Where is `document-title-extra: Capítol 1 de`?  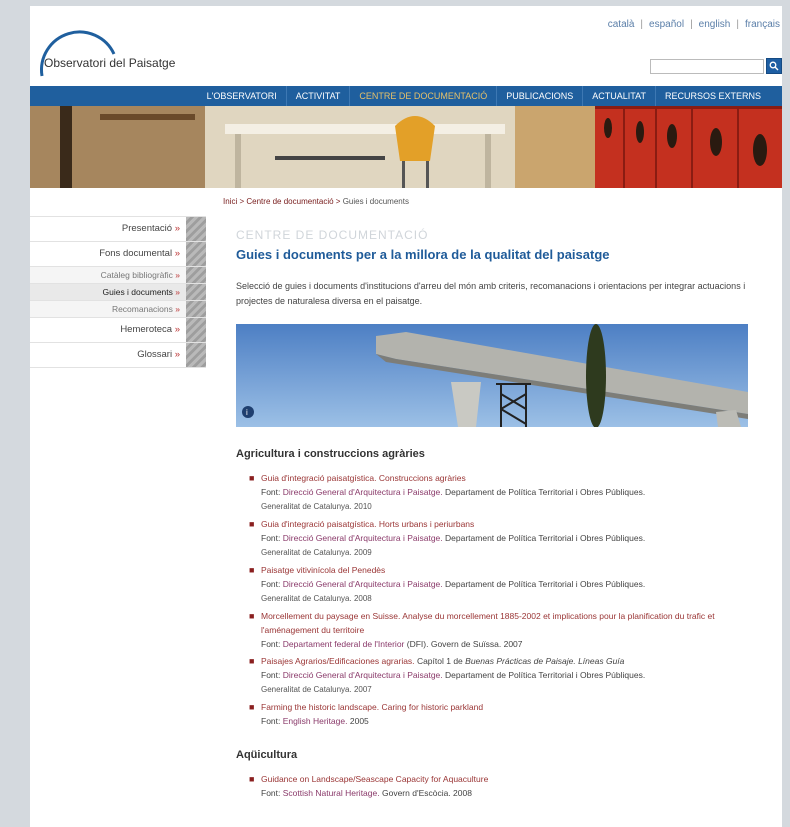
document-title-extra: Capítol 1 de is located at coordinates (439, 661).